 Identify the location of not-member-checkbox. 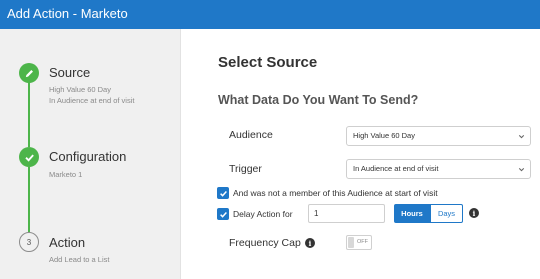
(223, 193).